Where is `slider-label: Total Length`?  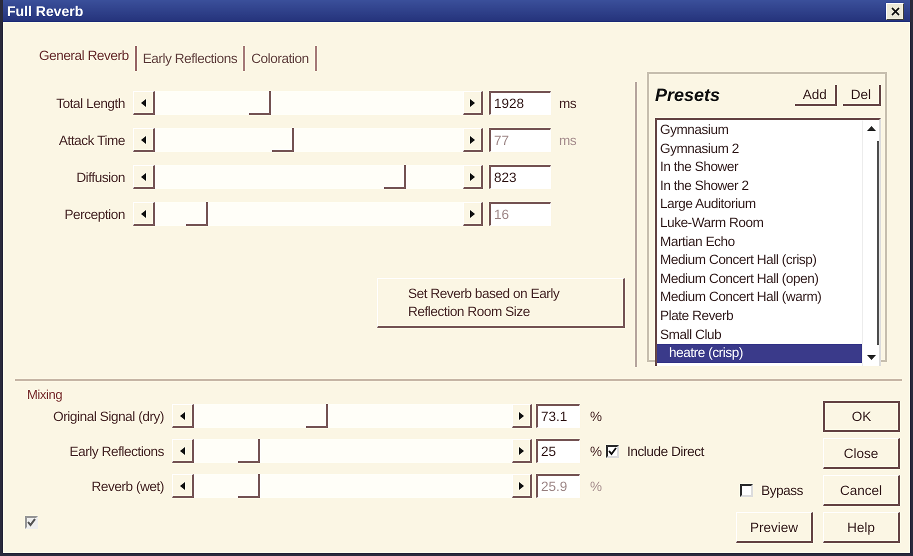 slider-label: Total Length is located at coordinates (90, 103).